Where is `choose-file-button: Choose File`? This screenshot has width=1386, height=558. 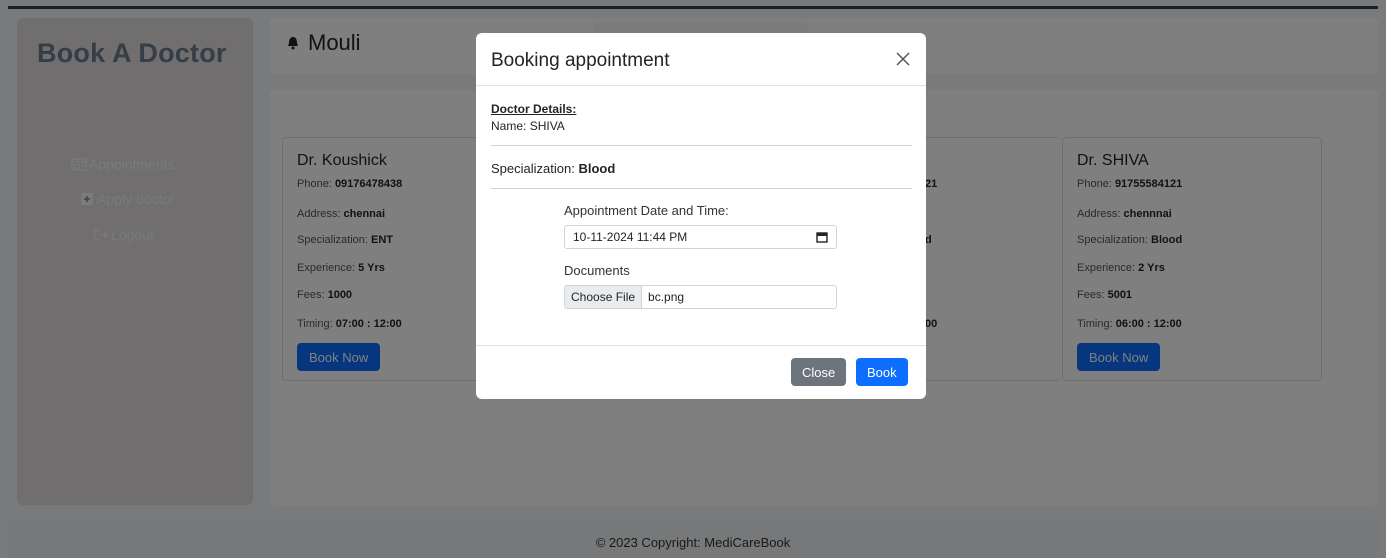 choose-file-button: Choose File is located at coordinates (604, 297).